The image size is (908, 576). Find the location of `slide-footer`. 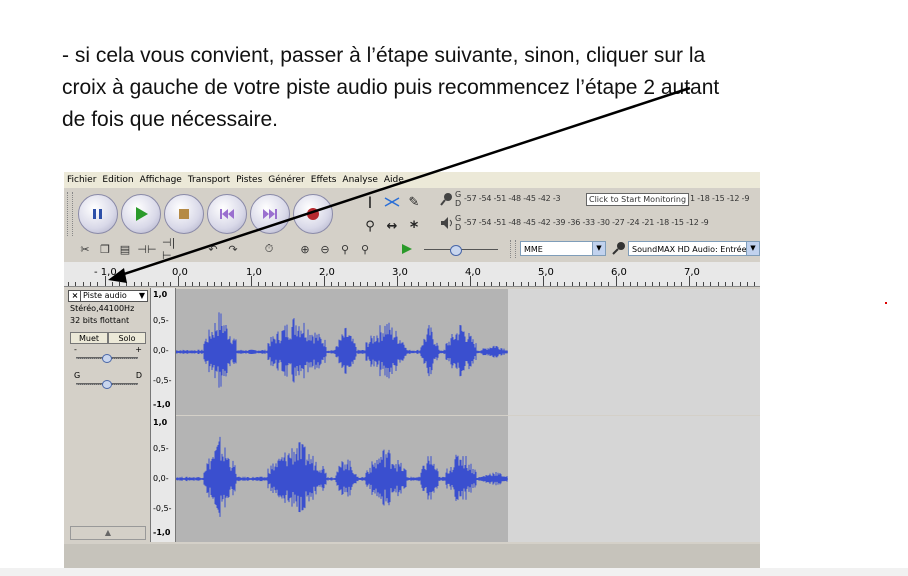

slide-footer is located at coordinates (454, 572).